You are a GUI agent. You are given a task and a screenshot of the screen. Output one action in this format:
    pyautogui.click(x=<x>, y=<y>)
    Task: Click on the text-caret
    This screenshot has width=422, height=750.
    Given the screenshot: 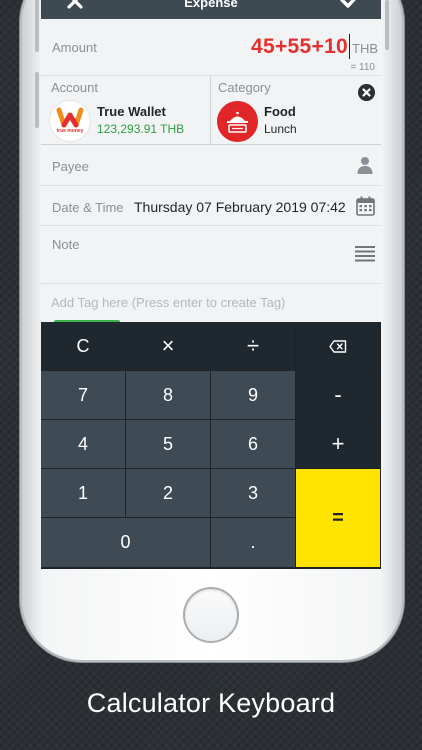 What is the action you would take?
    pyautogui.click(x=349, y=46)
    